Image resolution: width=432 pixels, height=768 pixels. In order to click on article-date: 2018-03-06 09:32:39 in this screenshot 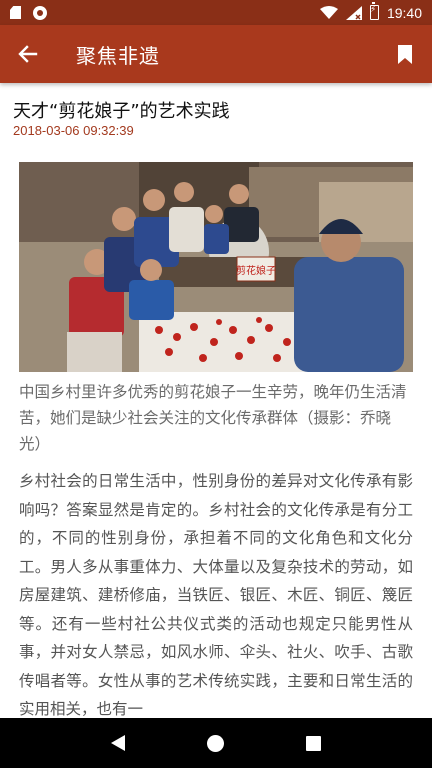, I will do `click(73, 130)`.